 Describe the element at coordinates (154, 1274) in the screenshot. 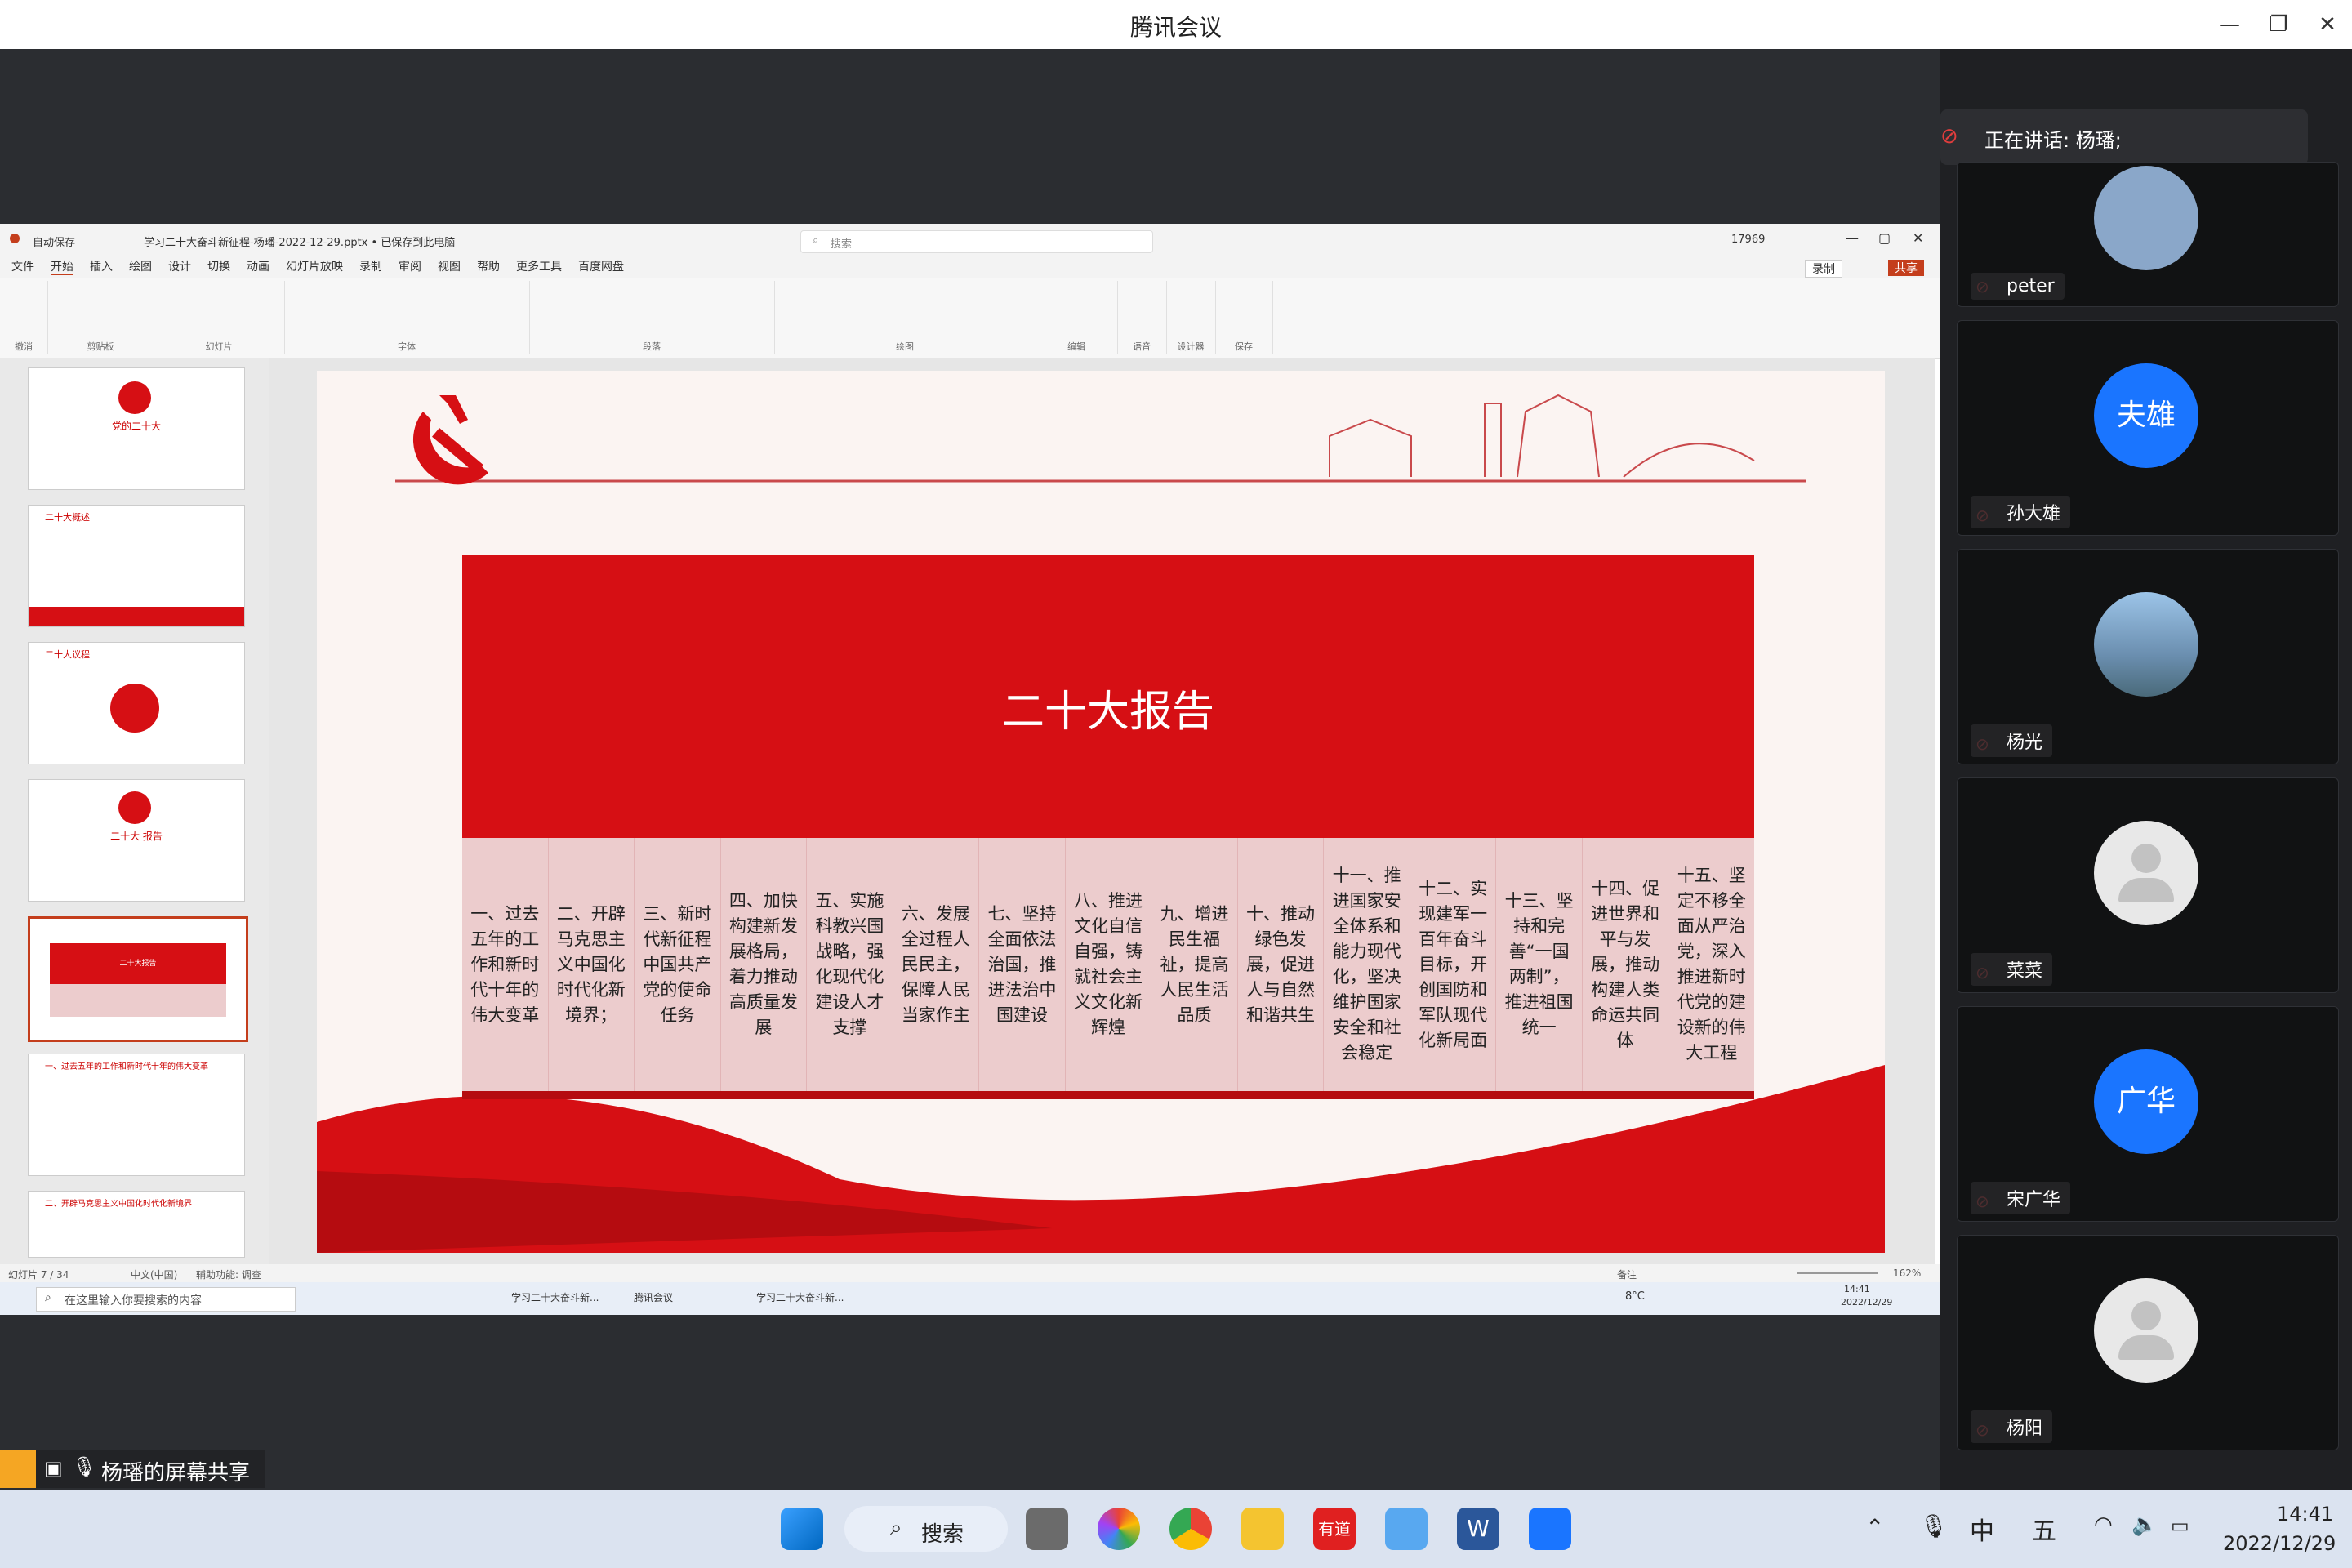

I see `language-indicator: 中文(中国)` at that location.